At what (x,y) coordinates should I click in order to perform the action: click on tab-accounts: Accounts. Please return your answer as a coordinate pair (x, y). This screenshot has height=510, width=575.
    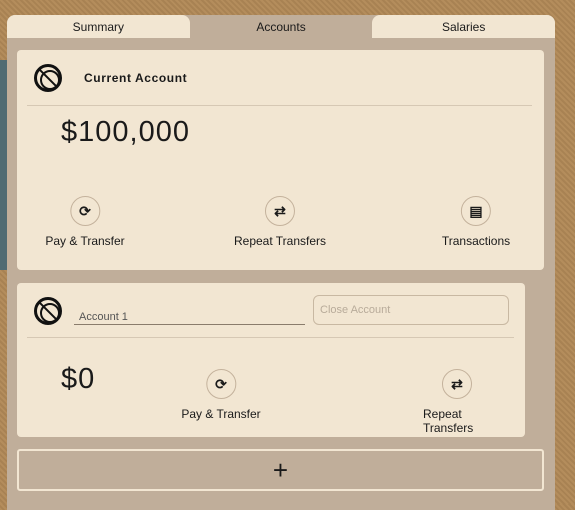
    Looking at the image, I should click on (281, 26).